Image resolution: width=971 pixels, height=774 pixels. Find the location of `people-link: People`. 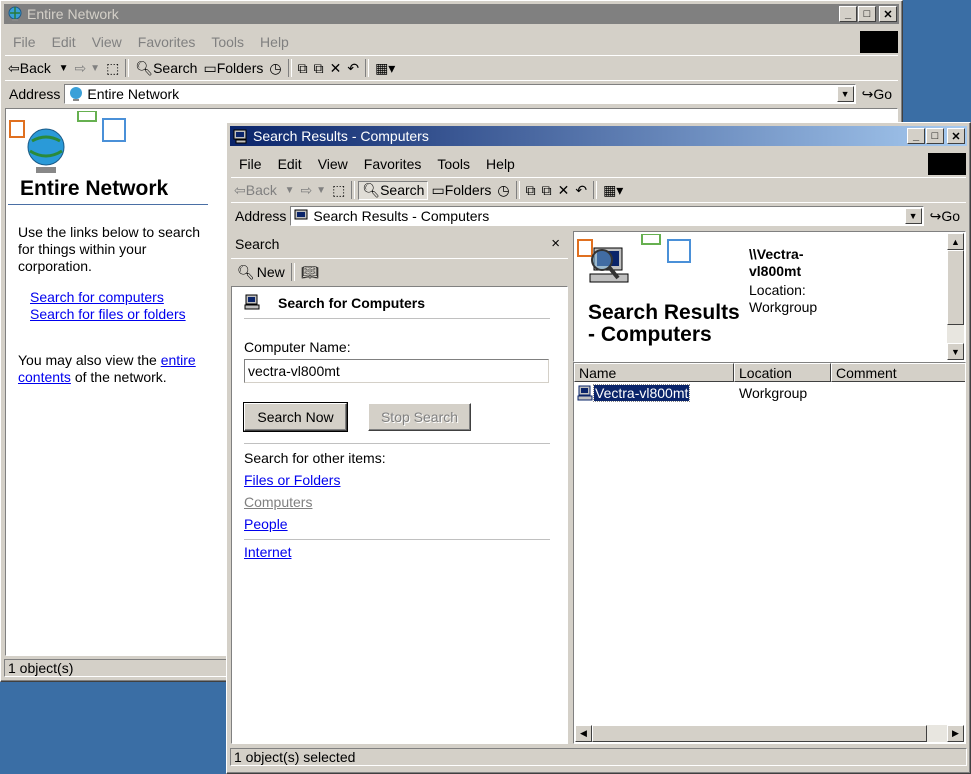

people-link: People is located at coordinates (266, 524).